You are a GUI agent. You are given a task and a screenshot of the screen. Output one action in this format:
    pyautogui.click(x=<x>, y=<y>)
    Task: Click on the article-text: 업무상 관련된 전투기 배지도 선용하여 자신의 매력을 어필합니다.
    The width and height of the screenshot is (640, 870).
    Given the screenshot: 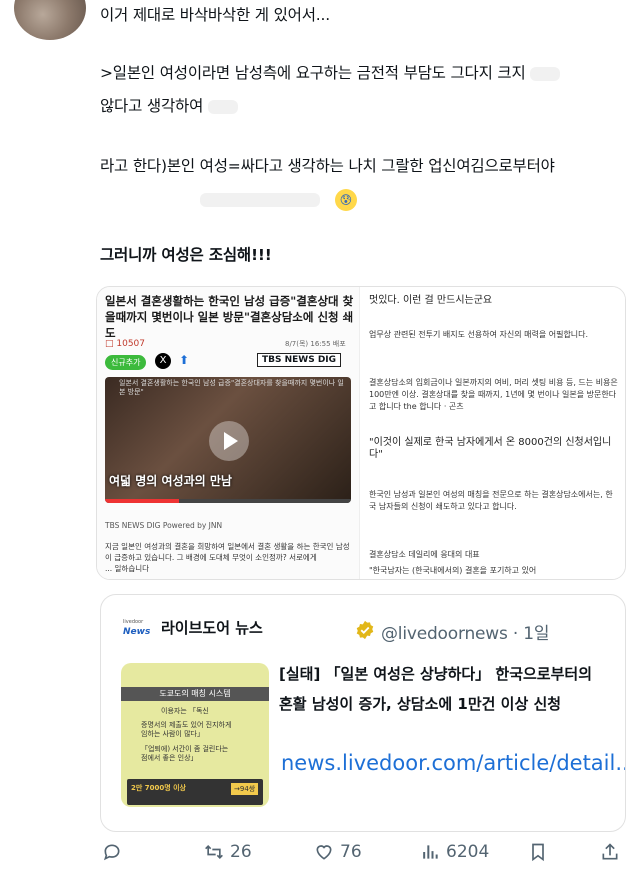 What is the action you would take?
    pyautogui.click(x=479, y=334)
    